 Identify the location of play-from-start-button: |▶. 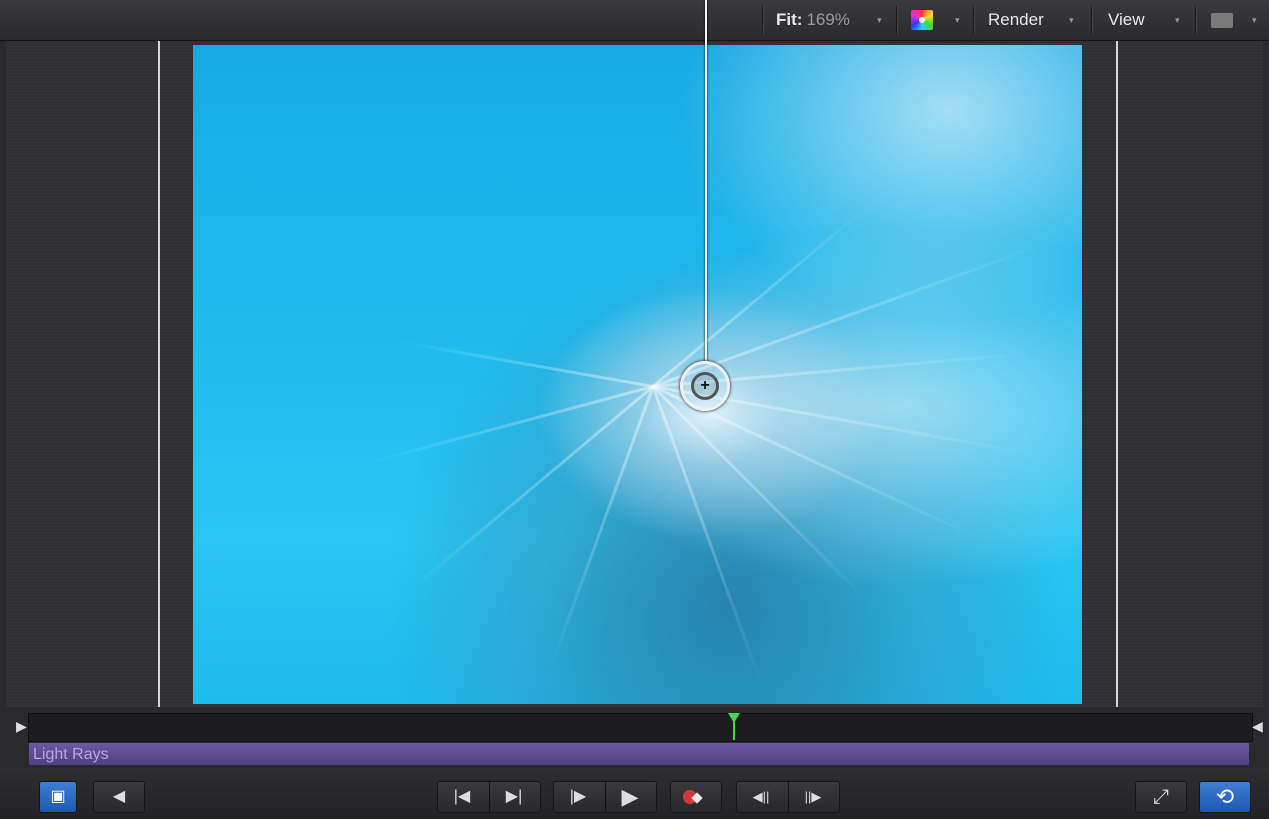
(578, 797).